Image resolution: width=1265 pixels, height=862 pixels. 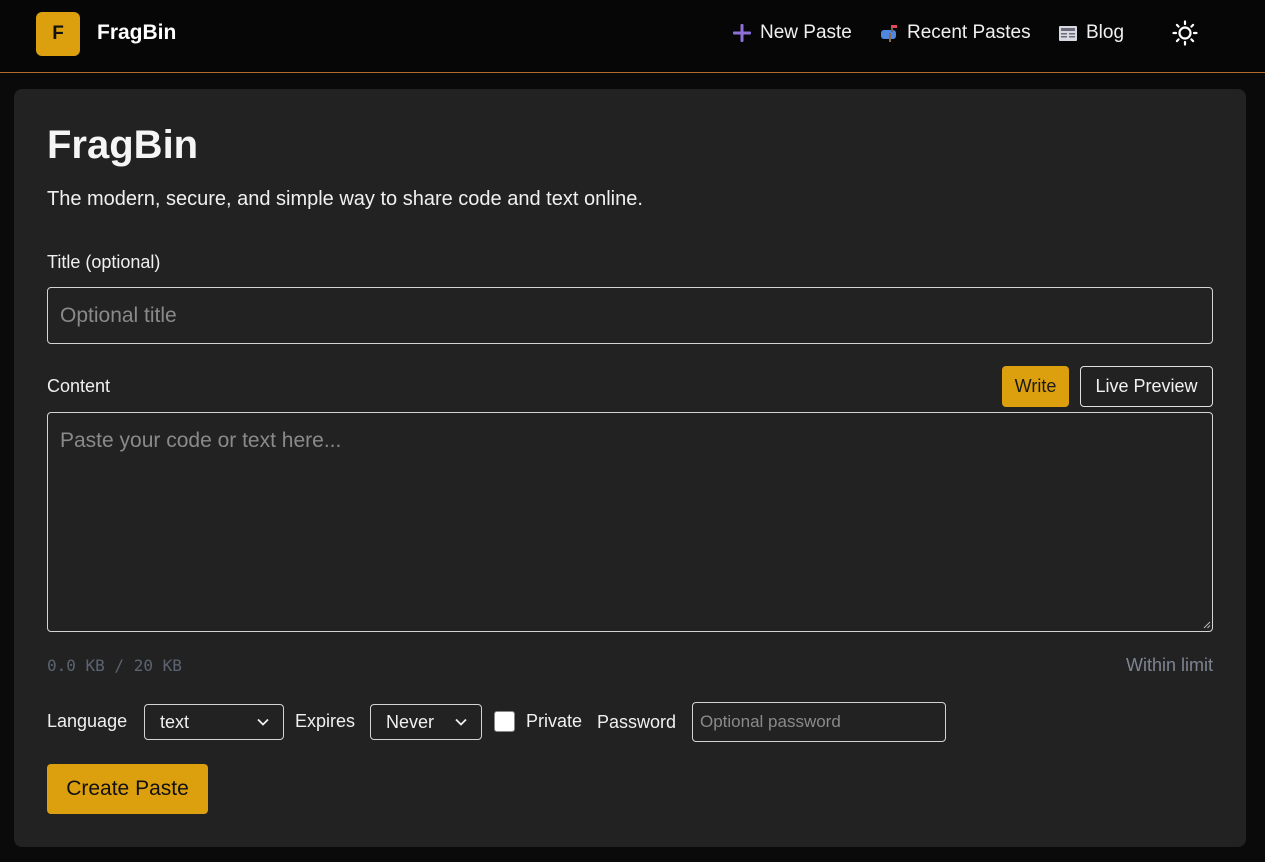 I want to click on newspaper-icon, so click(x=1068, y=33).